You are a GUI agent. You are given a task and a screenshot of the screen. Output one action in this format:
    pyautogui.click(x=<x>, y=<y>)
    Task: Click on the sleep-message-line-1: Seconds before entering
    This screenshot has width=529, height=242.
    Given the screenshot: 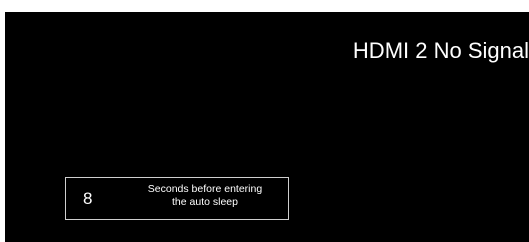 What is the action you would take?
    pyautogui.click(x=205, y=189)
    